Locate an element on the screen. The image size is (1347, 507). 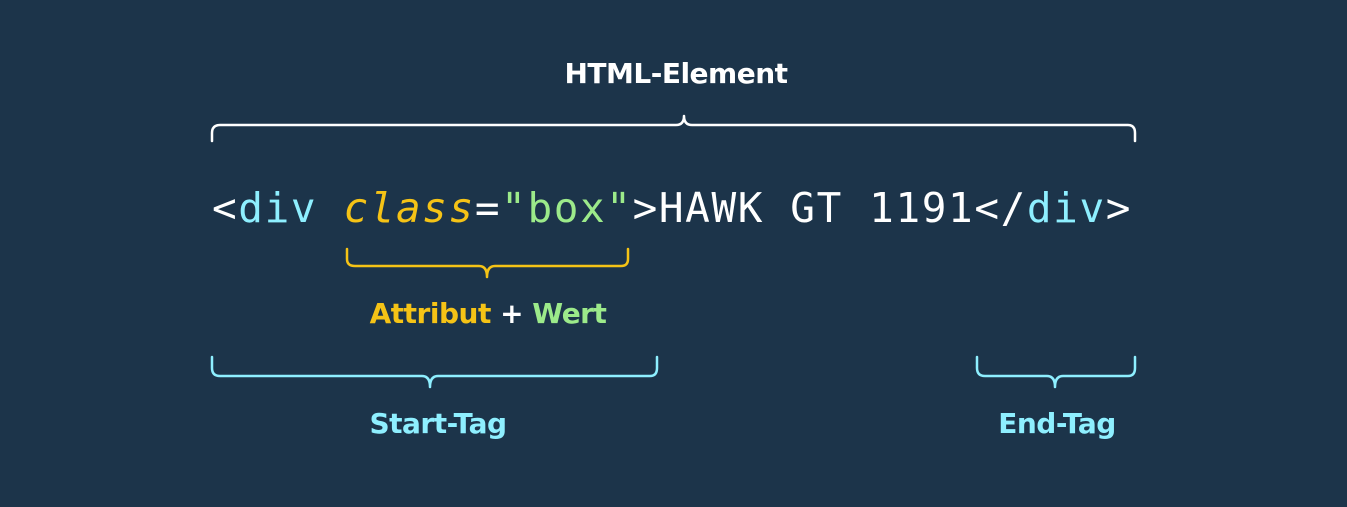
attribute-name: class is located at coordinates (409, 208).